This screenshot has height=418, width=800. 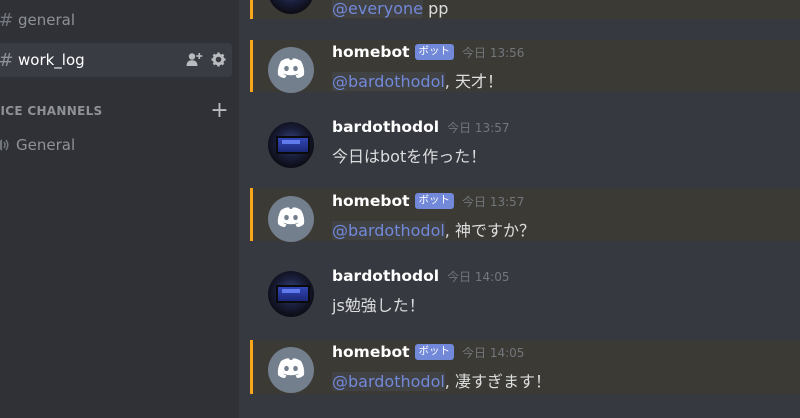 I want to click on message-header: homebot ボット 今日 14:05, so click(x=428, y=352).